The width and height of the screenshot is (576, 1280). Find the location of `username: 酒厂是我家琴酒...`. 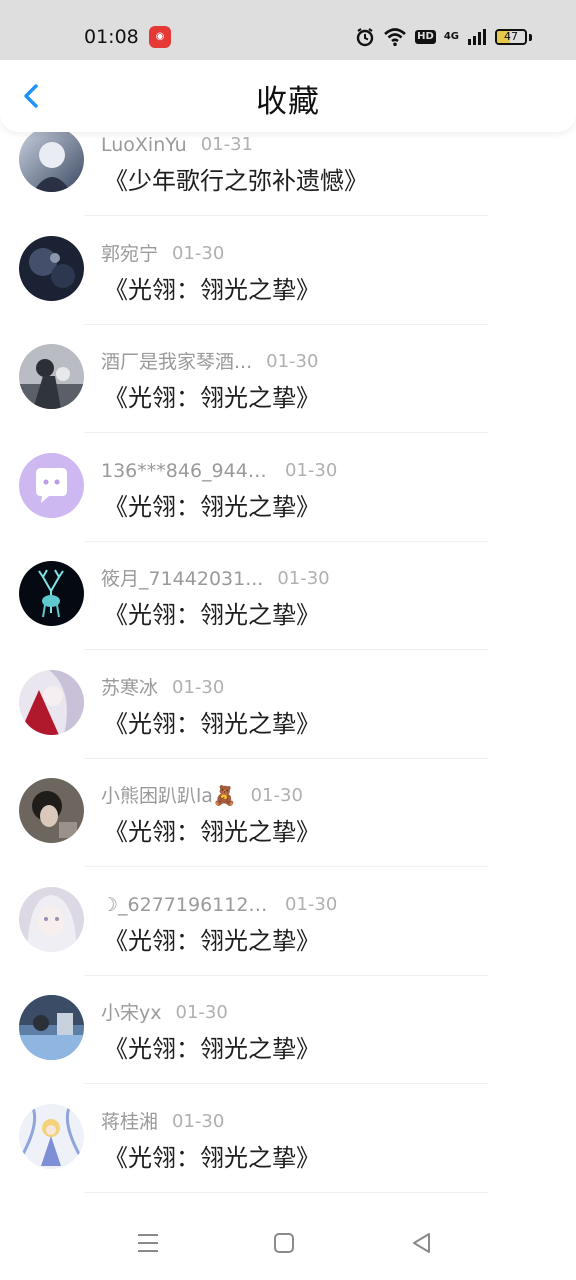

username: 酒厂是我家琴酒... is located at coordinates (177, 362).